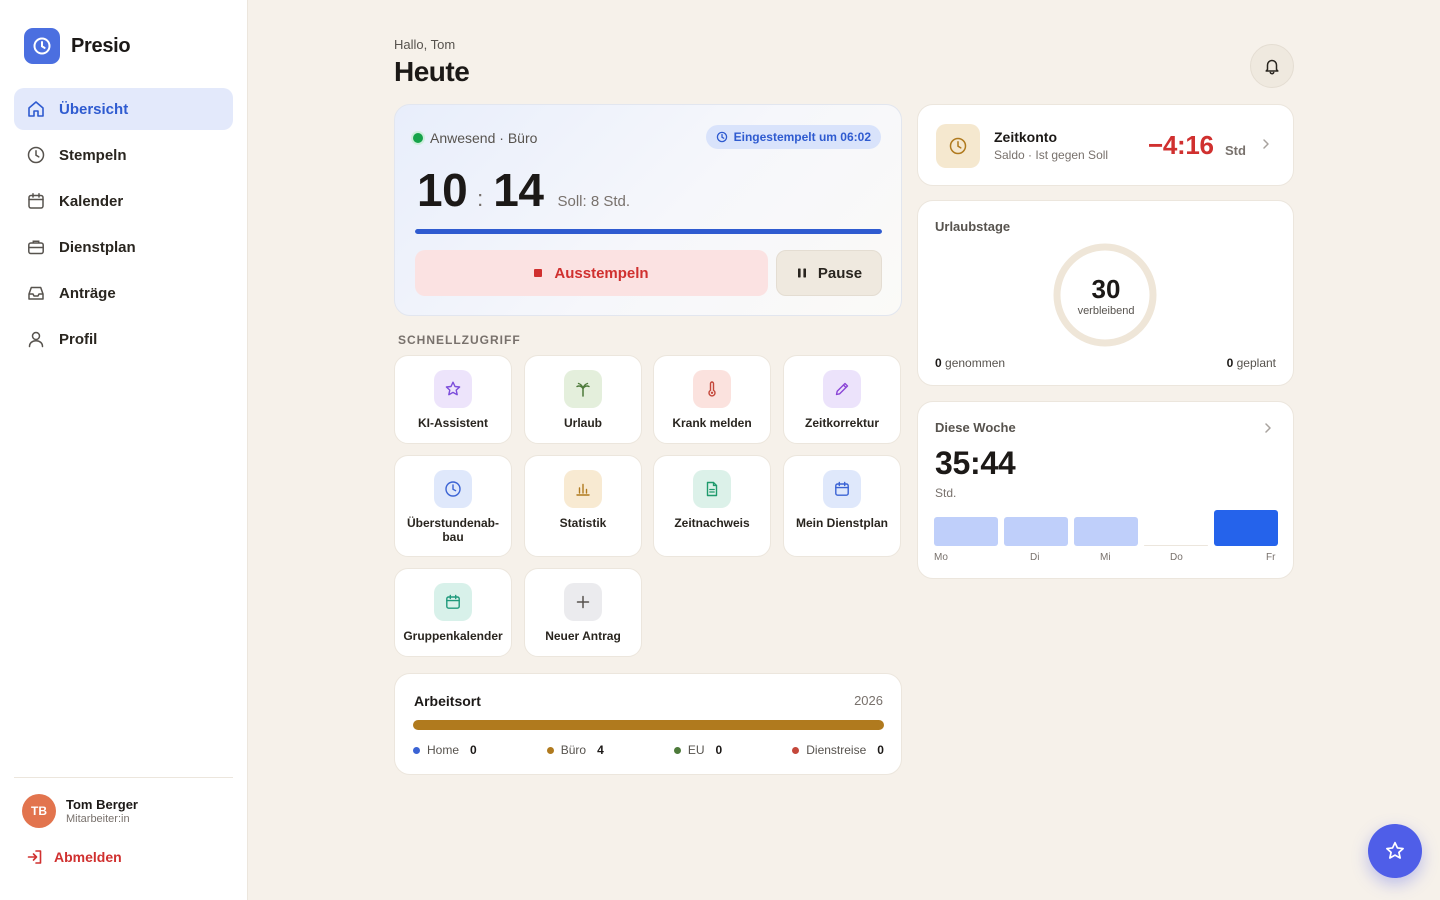  I want to click on legend-label: EU, so click(696, 750).